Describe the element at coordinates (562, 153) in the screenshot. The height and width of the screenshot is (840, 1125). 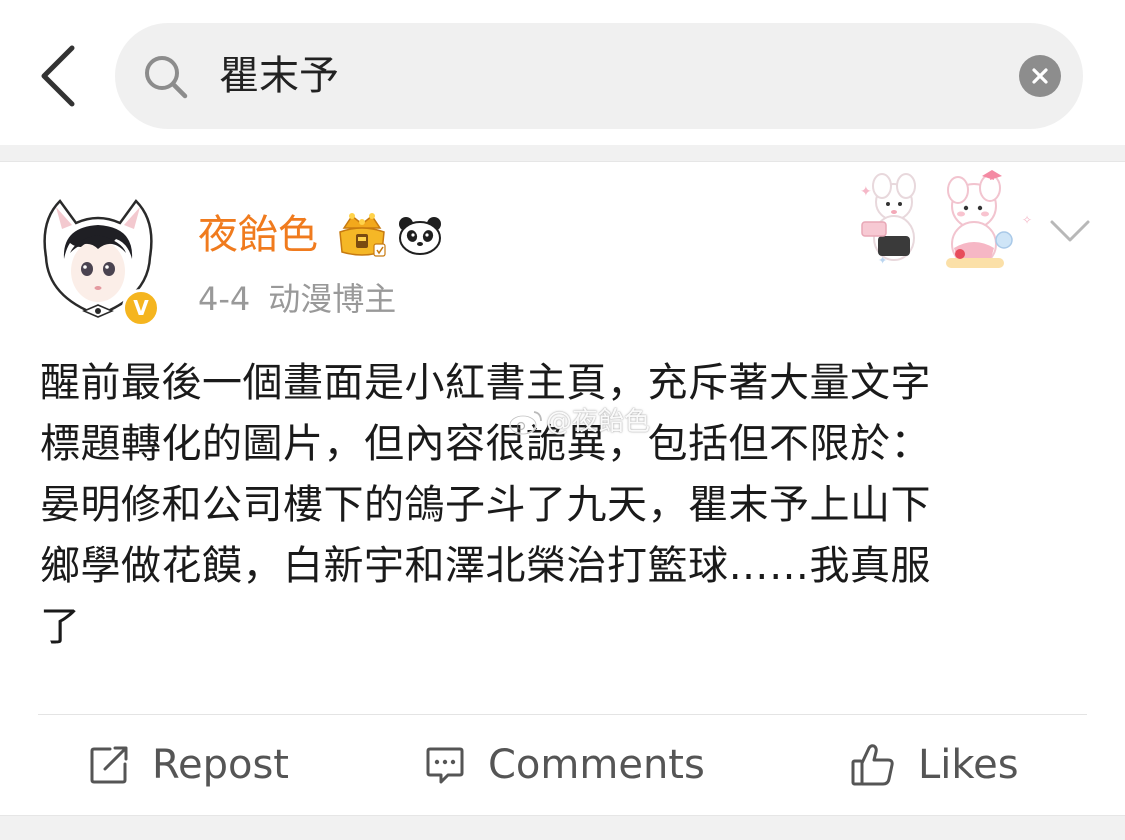
I see `section-separator` at that location.